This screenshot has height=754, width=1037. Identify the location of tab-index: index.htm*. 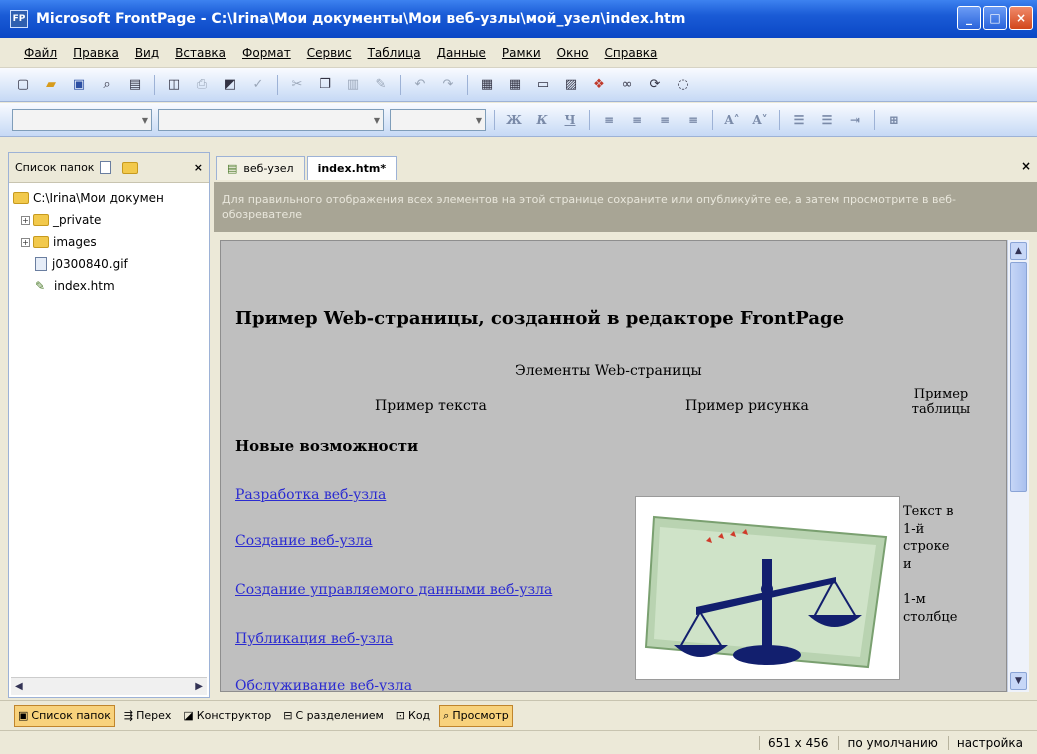
(352, 168).